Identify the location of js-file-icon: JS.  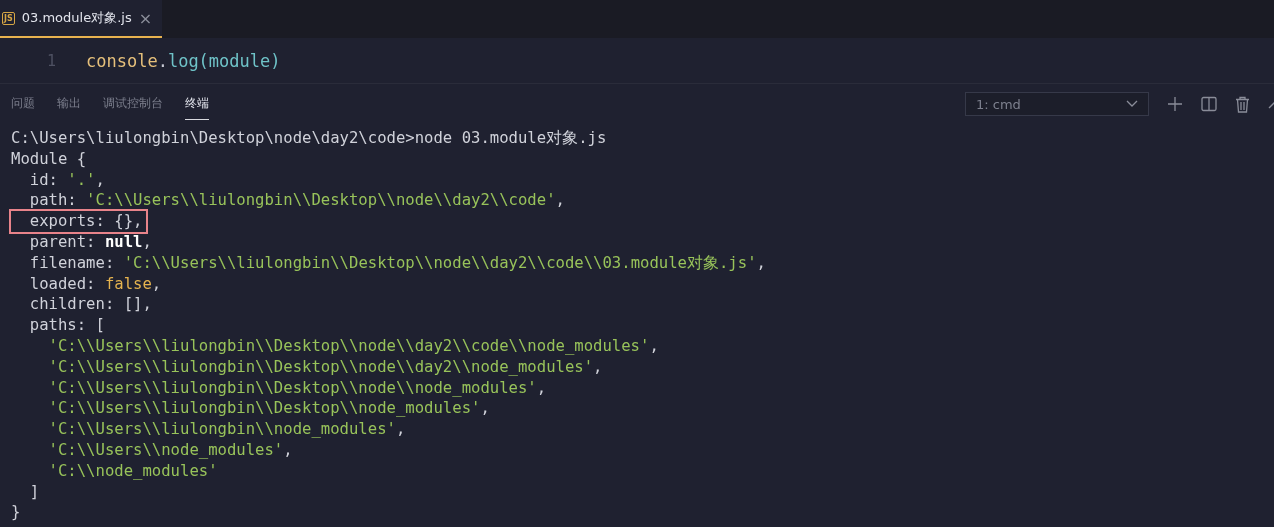
(8, 18).